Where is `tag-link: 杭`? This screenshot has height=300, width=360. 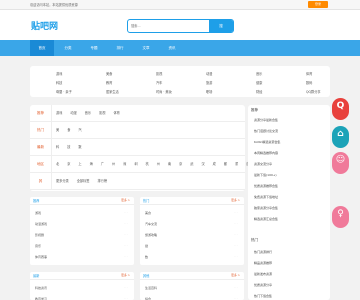
tag-link: 杭 is located at coordinates (147, 164).